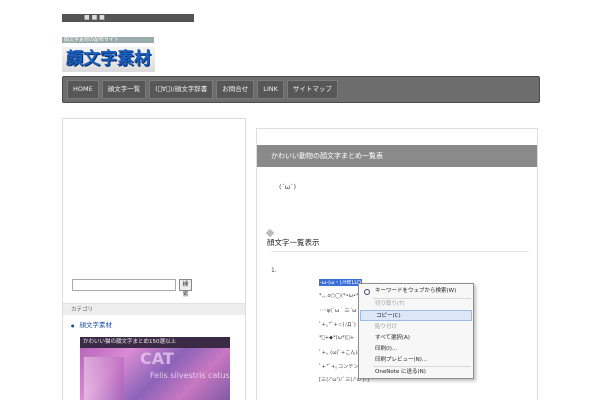 This screenshot has height=400, width=600. I want to click on section-diamond-icon, so click(270, 233).